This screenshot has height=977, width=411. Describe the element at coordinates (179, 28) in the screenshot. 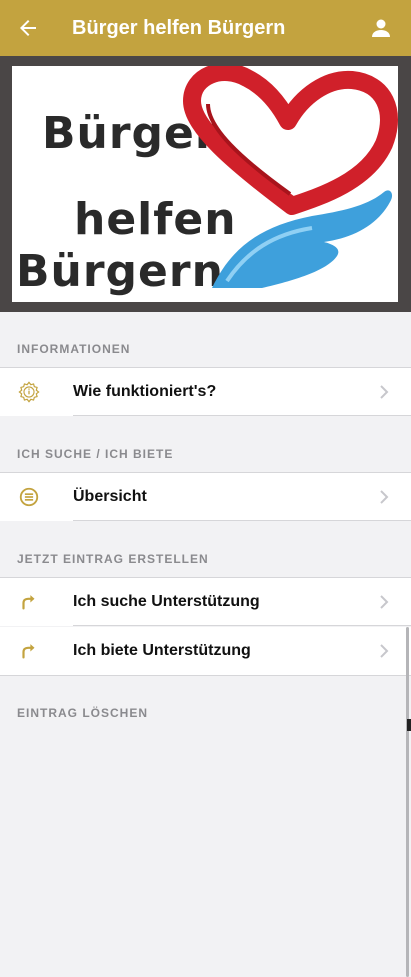

I see `page-title: Bürger helfen Bürgern` at that location.